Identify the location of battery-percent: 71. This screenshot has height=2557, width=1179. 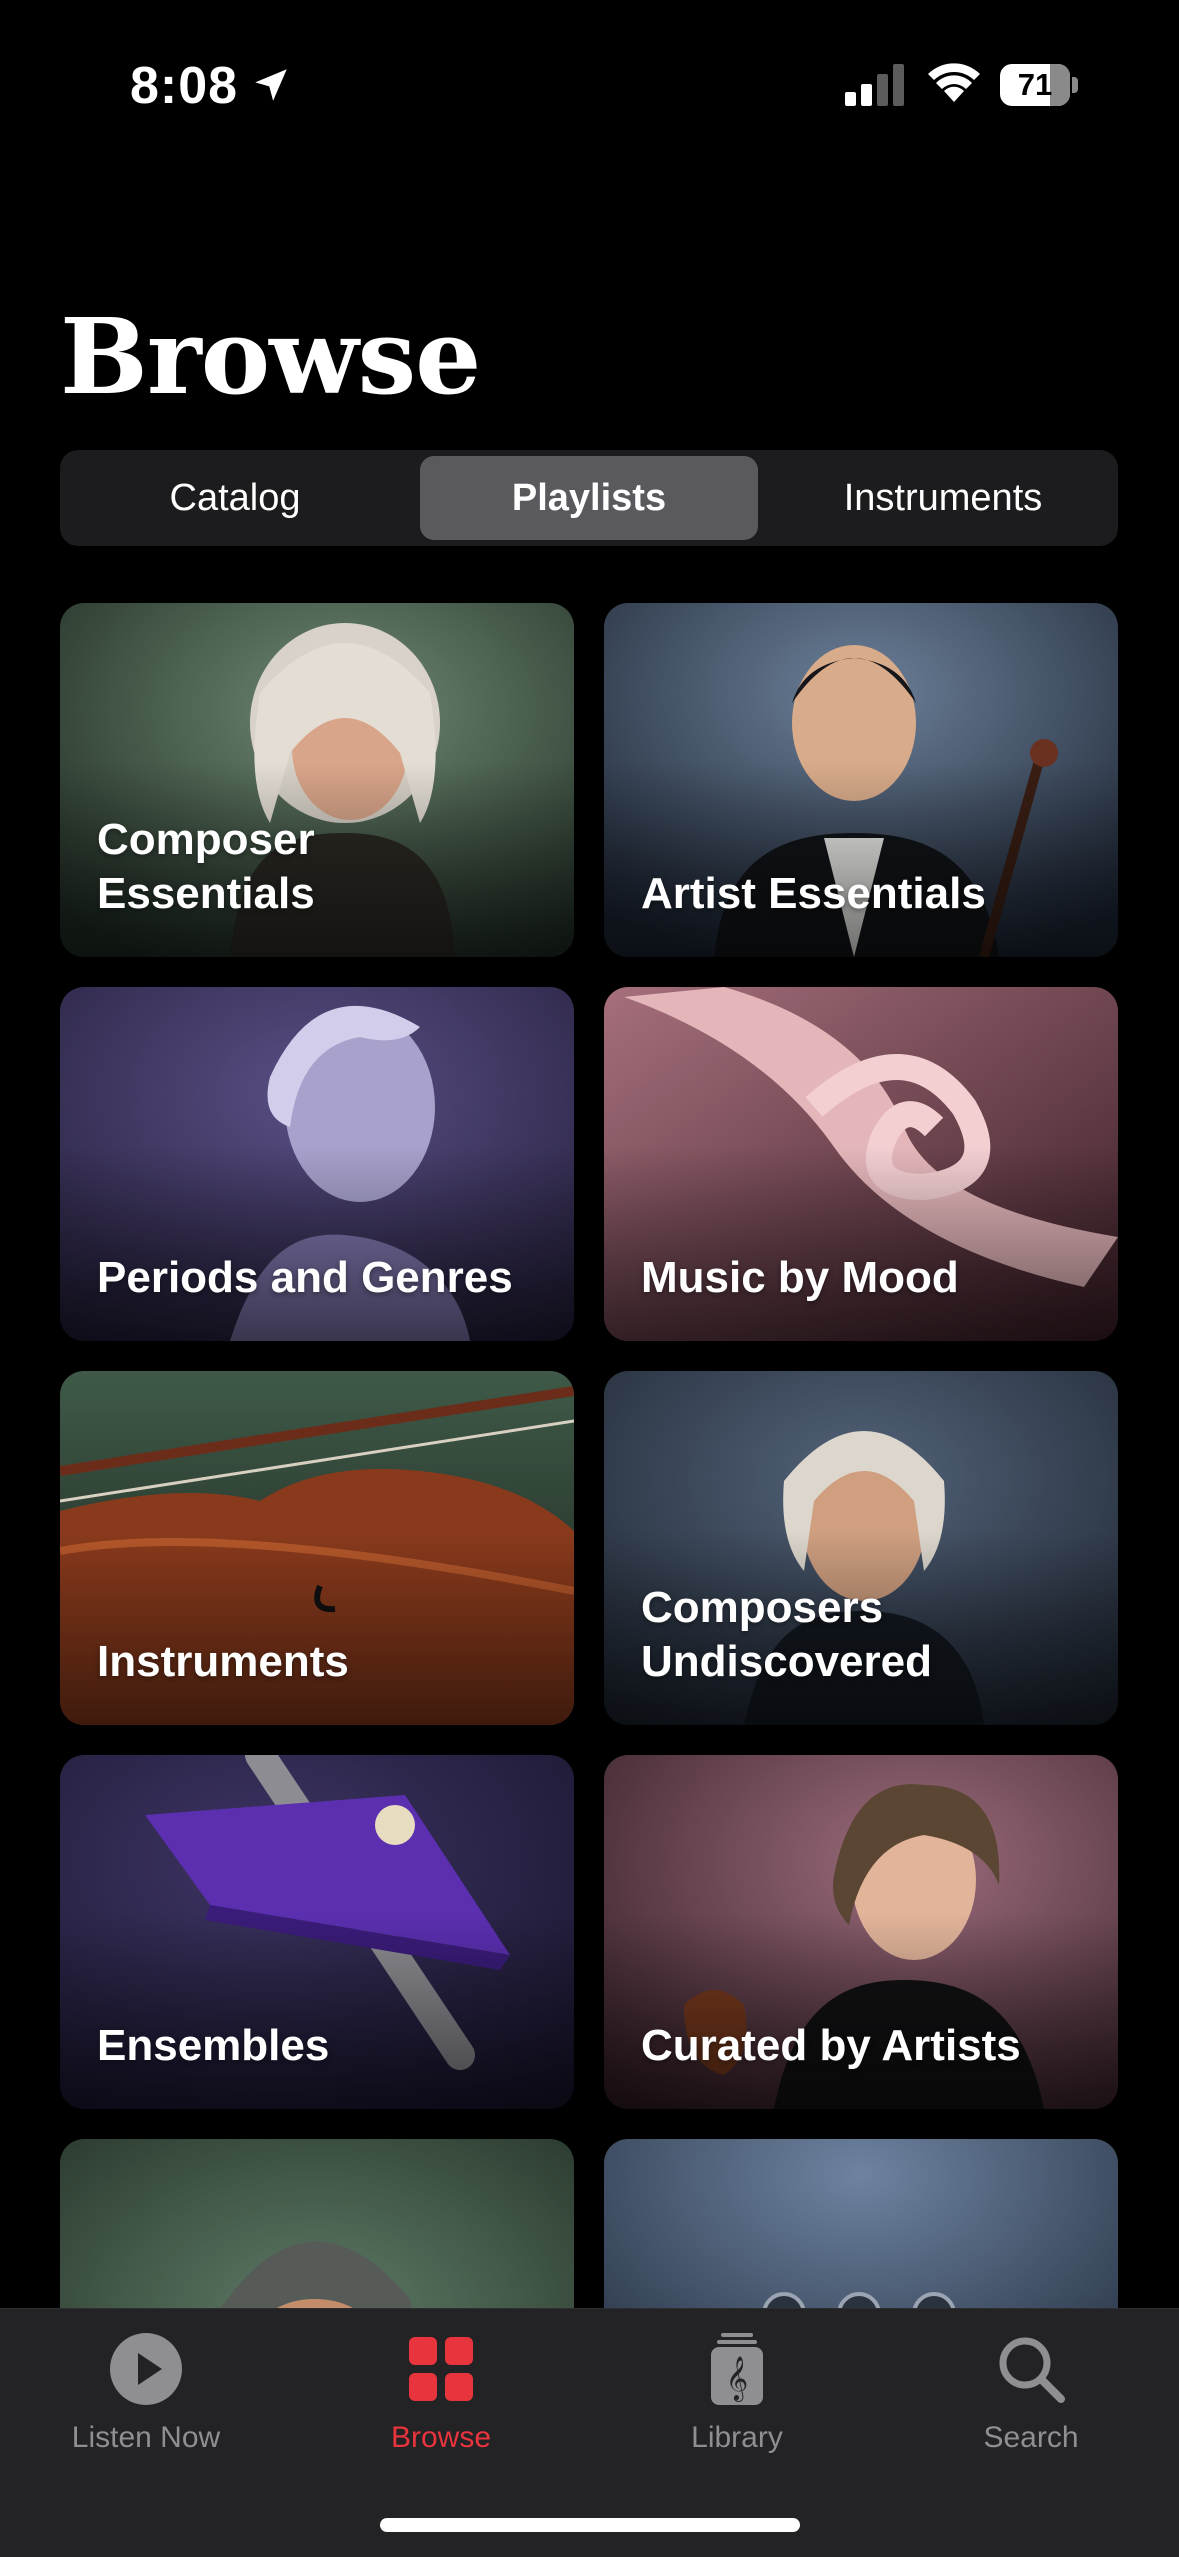
(1035, 84).